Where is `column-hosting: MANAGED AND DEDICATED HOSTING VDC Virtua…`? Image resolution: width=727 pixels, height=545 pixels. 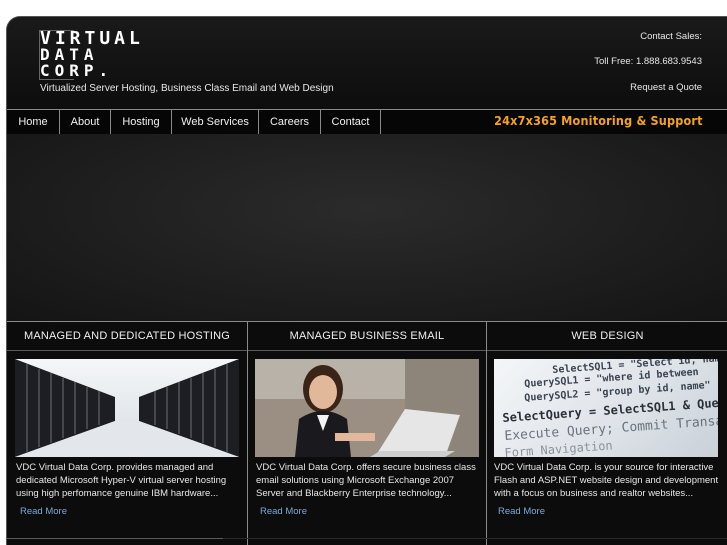 column-hosting: MANAGED AND DEDICATED HOSTING VDC Virtua… is located at coordinates (127, 433).